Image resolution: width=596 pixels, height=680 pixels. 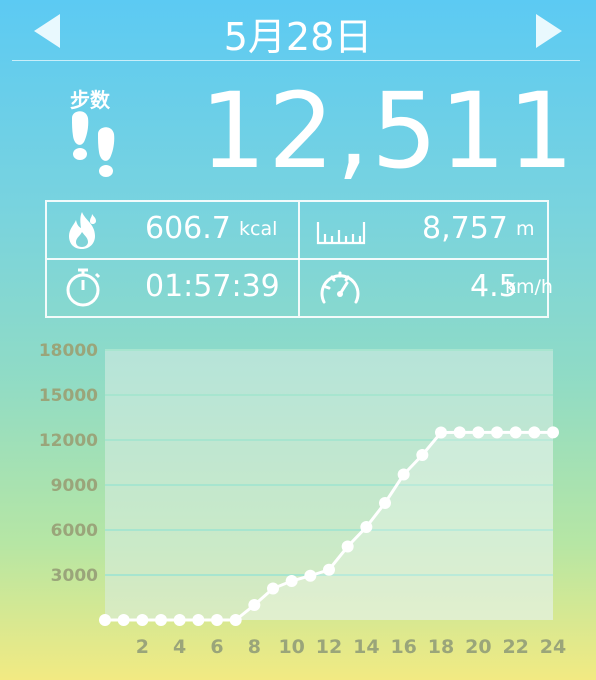 I want to click on x-tick-label: 18, so click(x=441, y=647).